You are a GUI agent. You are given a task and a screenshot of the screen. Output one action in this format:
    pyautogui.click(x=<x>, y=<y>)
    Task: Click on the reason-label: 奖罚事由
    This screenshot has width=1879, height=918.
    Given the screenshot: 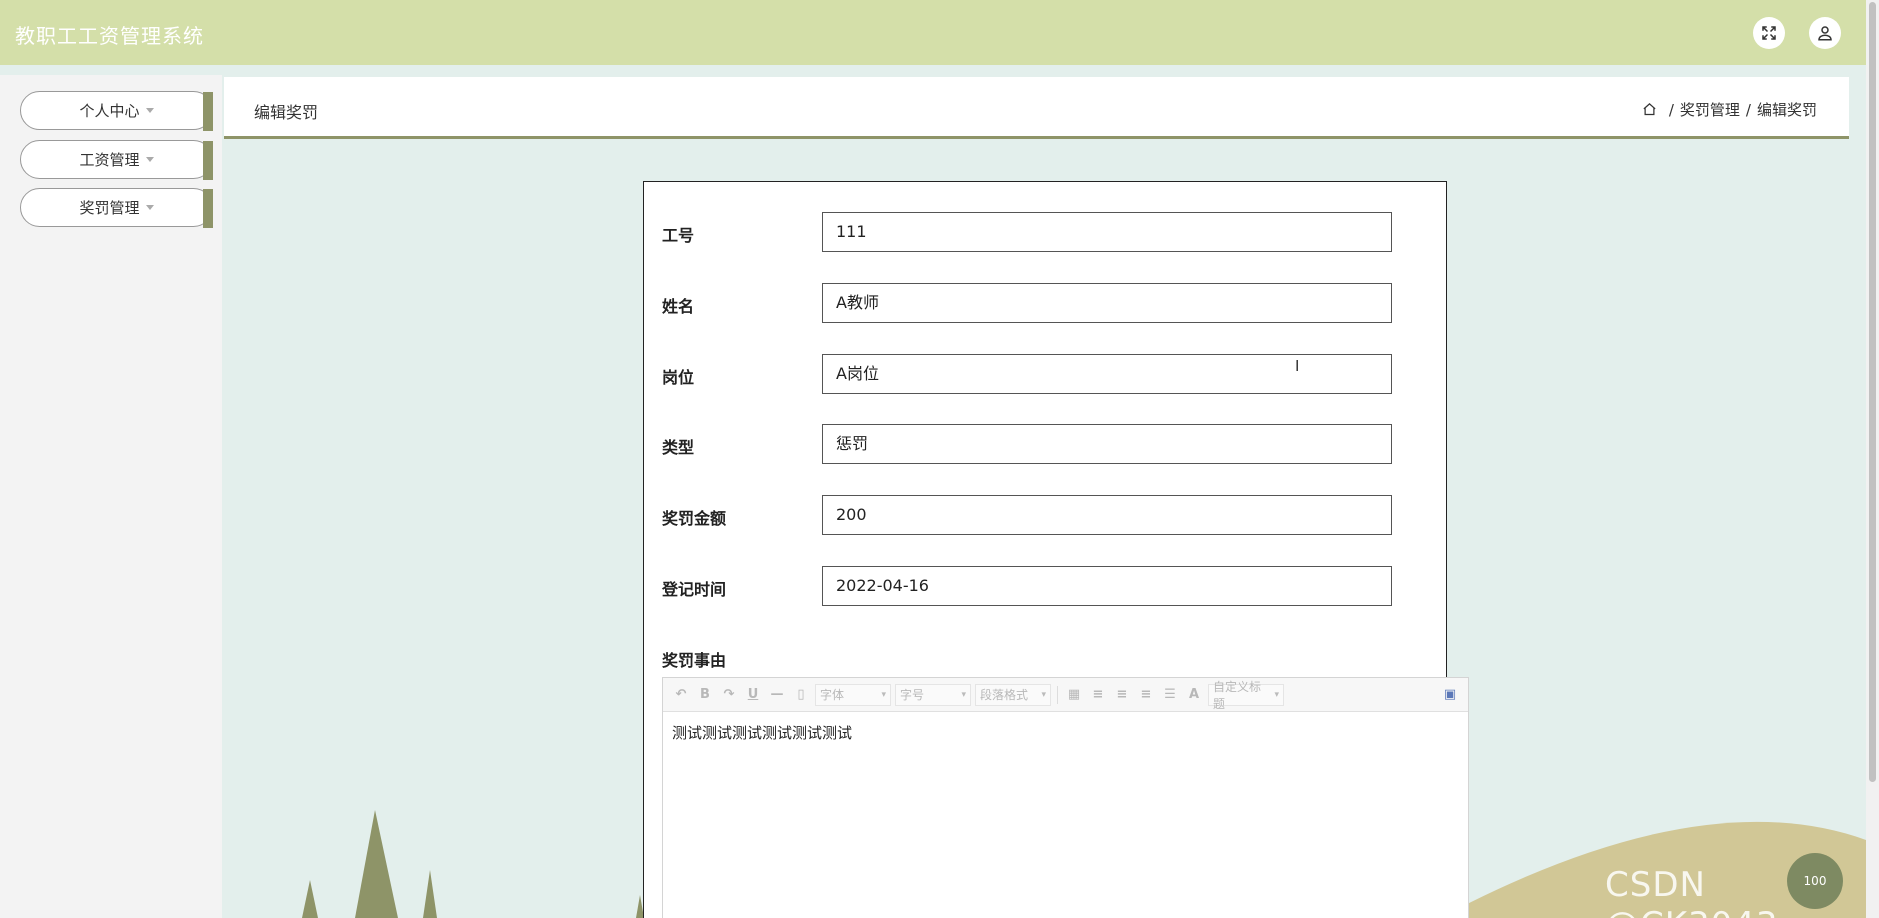 What is the action you would take?
    pyautogui.click(x=694, y=660)
    